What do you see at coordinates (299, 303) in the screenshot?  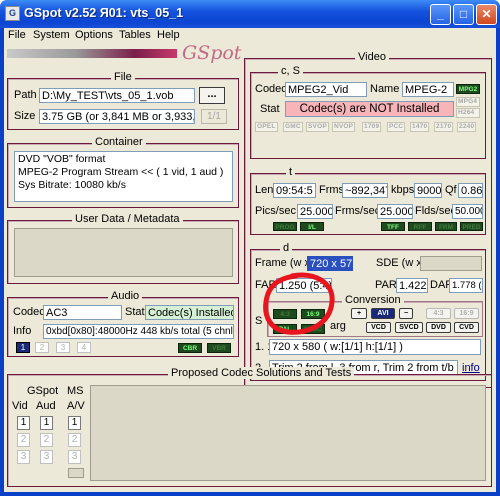 I see `red-annotation-circle` at bounding box center [299, 303].